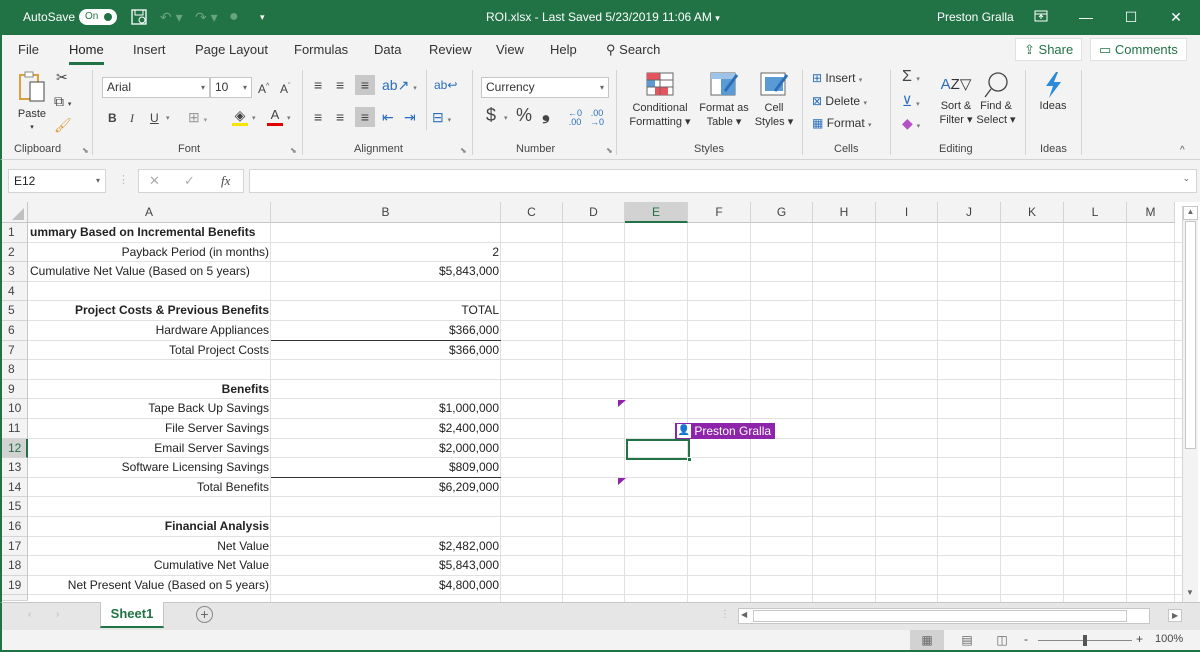  Describe the element at coordinates (231, 87) in the screenshot. I see `font-size-select: 10 ▾` at that location.